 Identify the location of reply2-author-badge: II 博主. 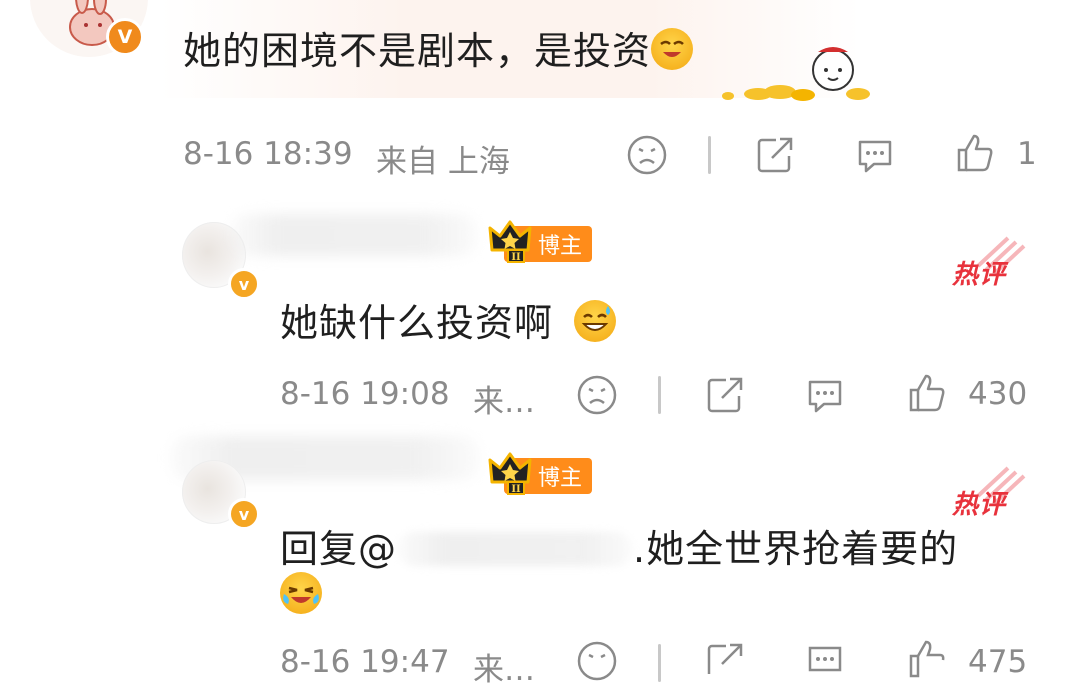
(540, 473).